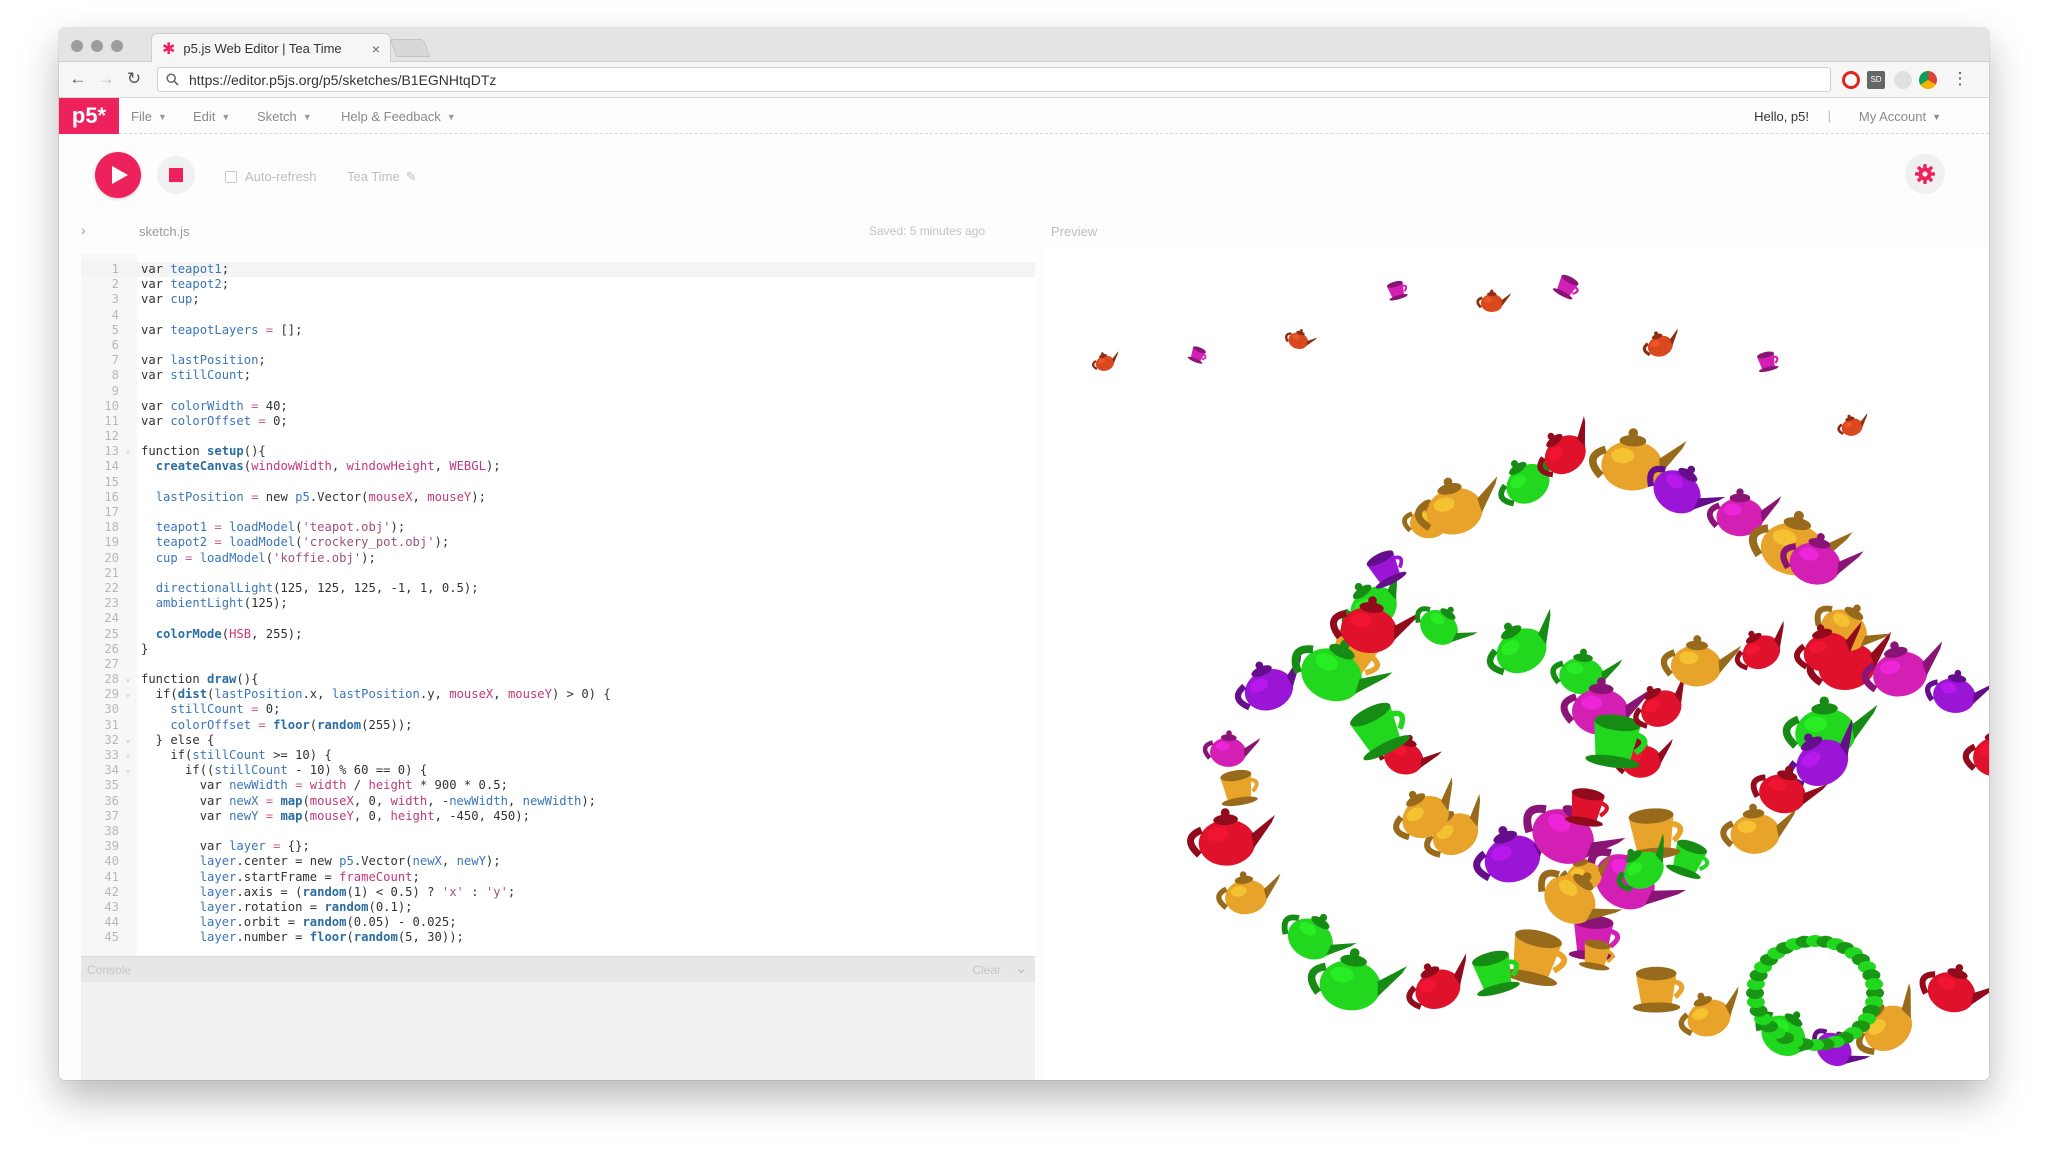 The height and width of the screenshot is (1152, 2048). Describe the element at coordinates (244, 800) in the screenshot. I see `code-token: newX` at that location.